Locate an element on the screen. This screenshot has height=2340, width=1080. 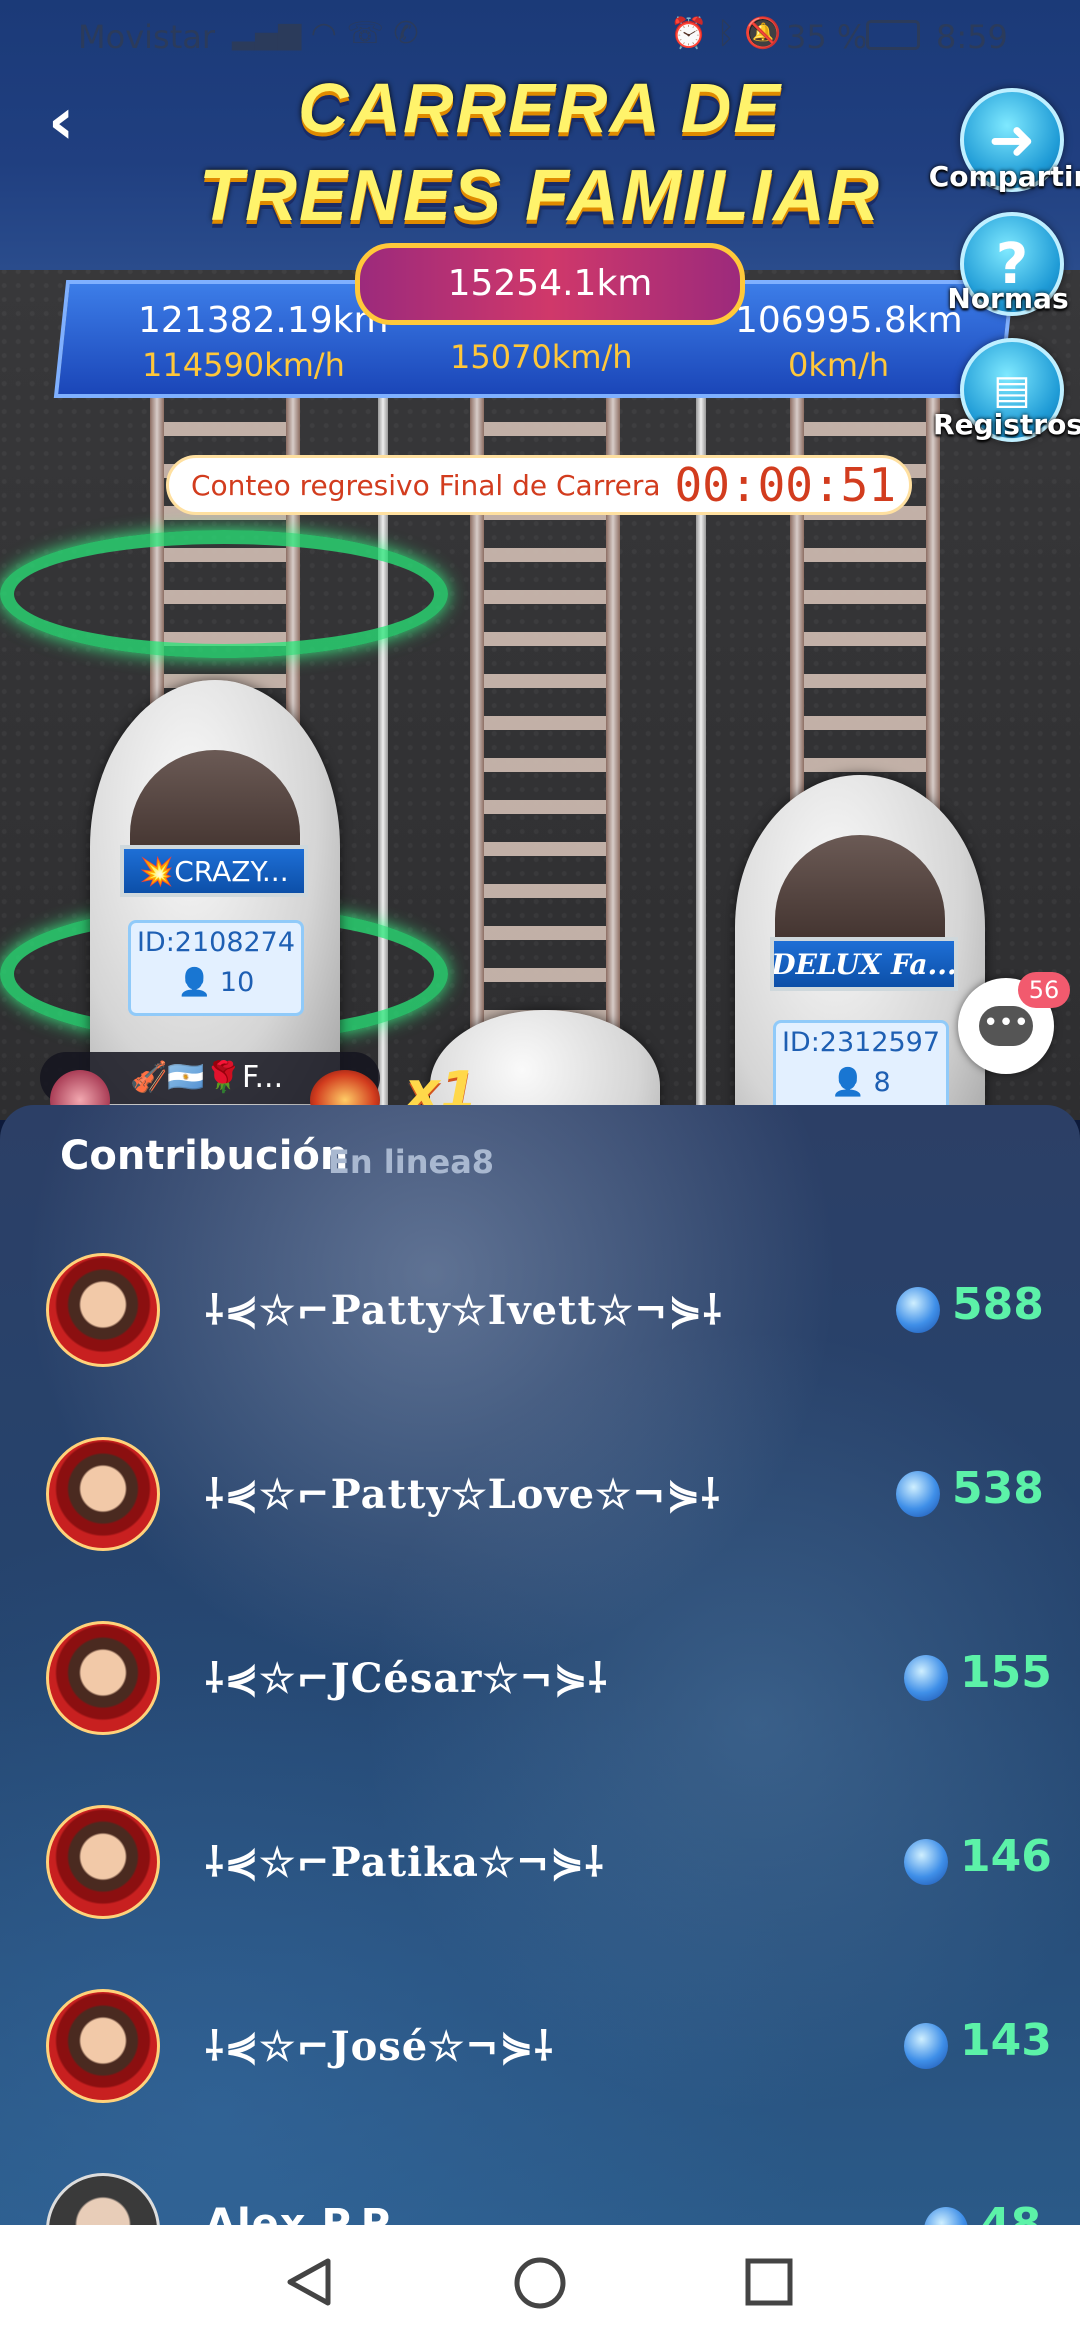
train-right: DELUX Fa... ID:2312597 👤 8 is located at coordinates (860, 947).